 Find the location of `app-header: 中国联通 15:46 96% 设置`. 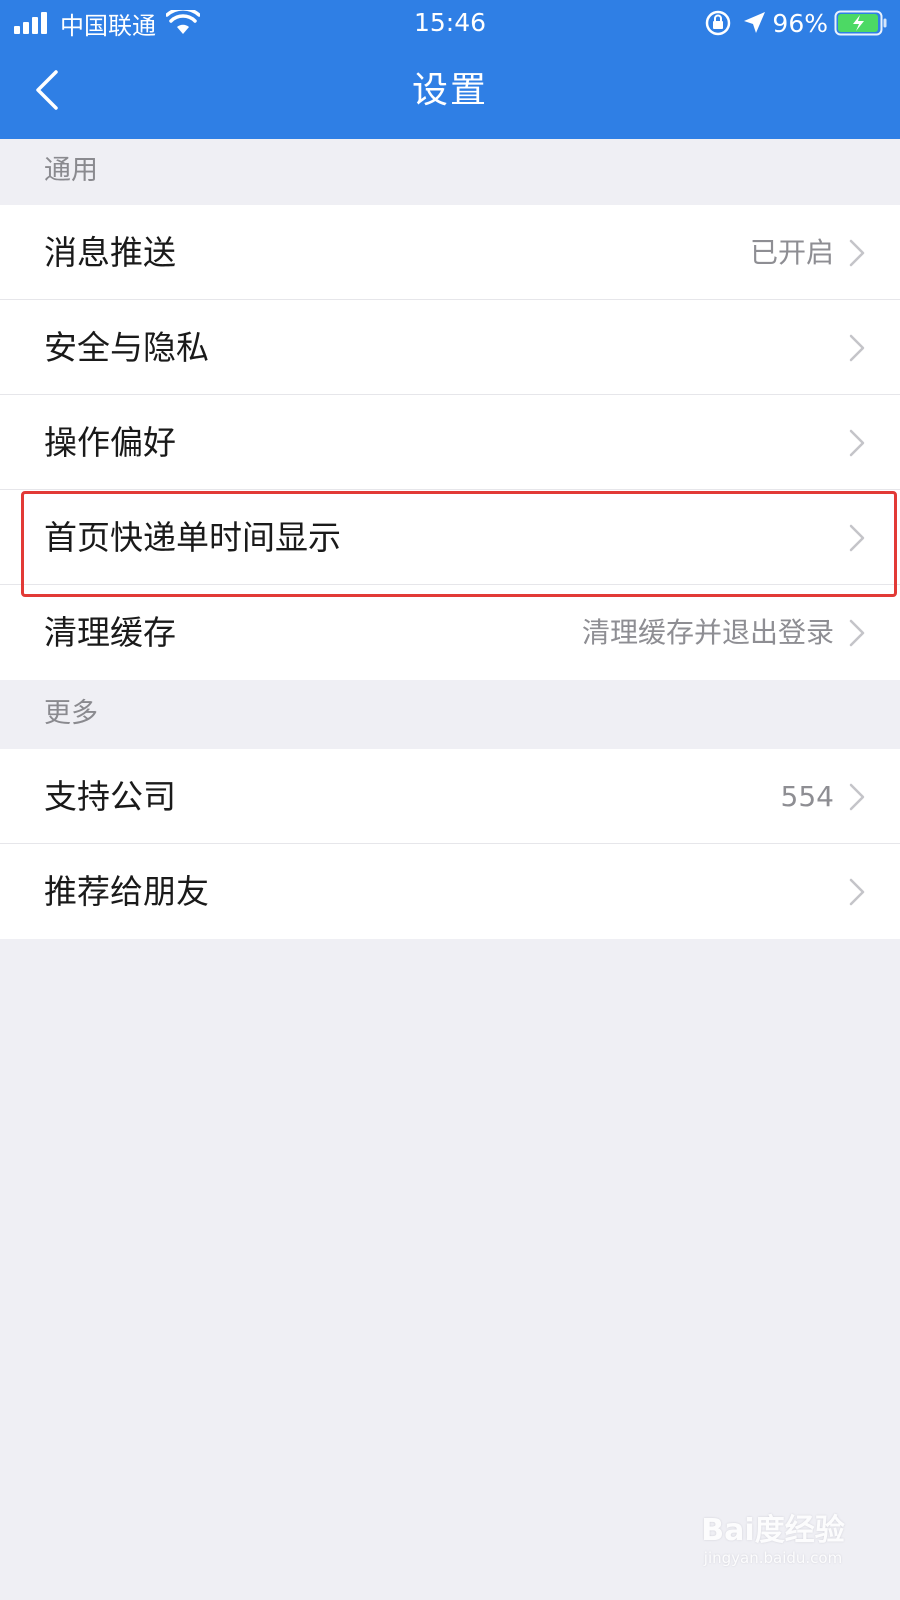

app-header: 中国联通 15:46 96% 设置 is located at coordinates (450, 69).